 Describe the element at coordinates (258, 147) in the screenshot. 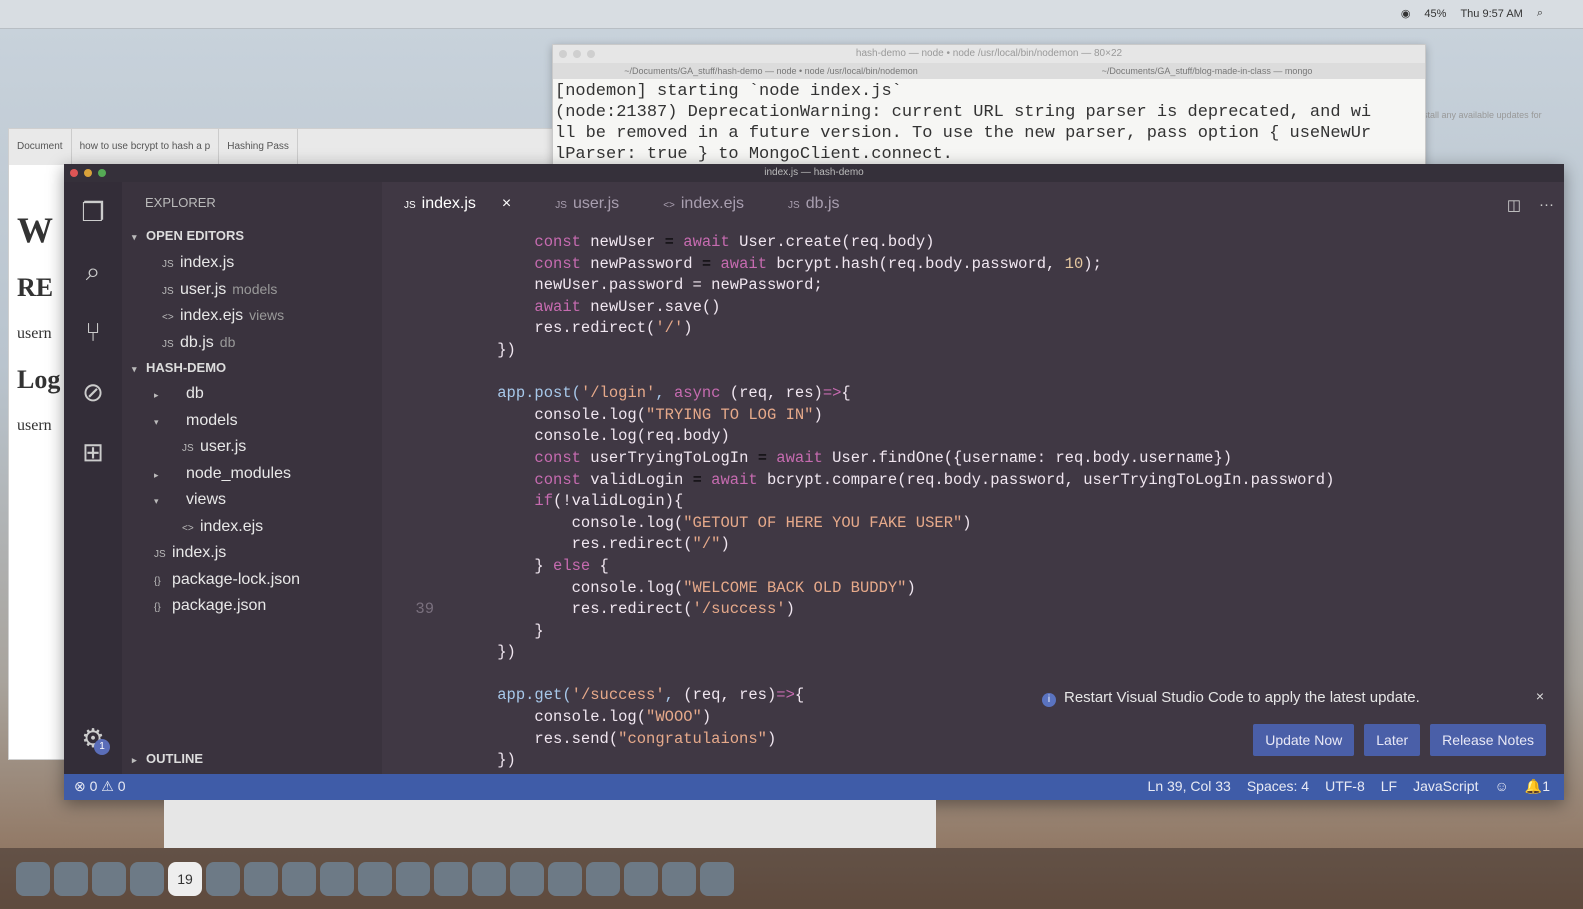

I see `browser-tab: Hashing Pass` at that location.